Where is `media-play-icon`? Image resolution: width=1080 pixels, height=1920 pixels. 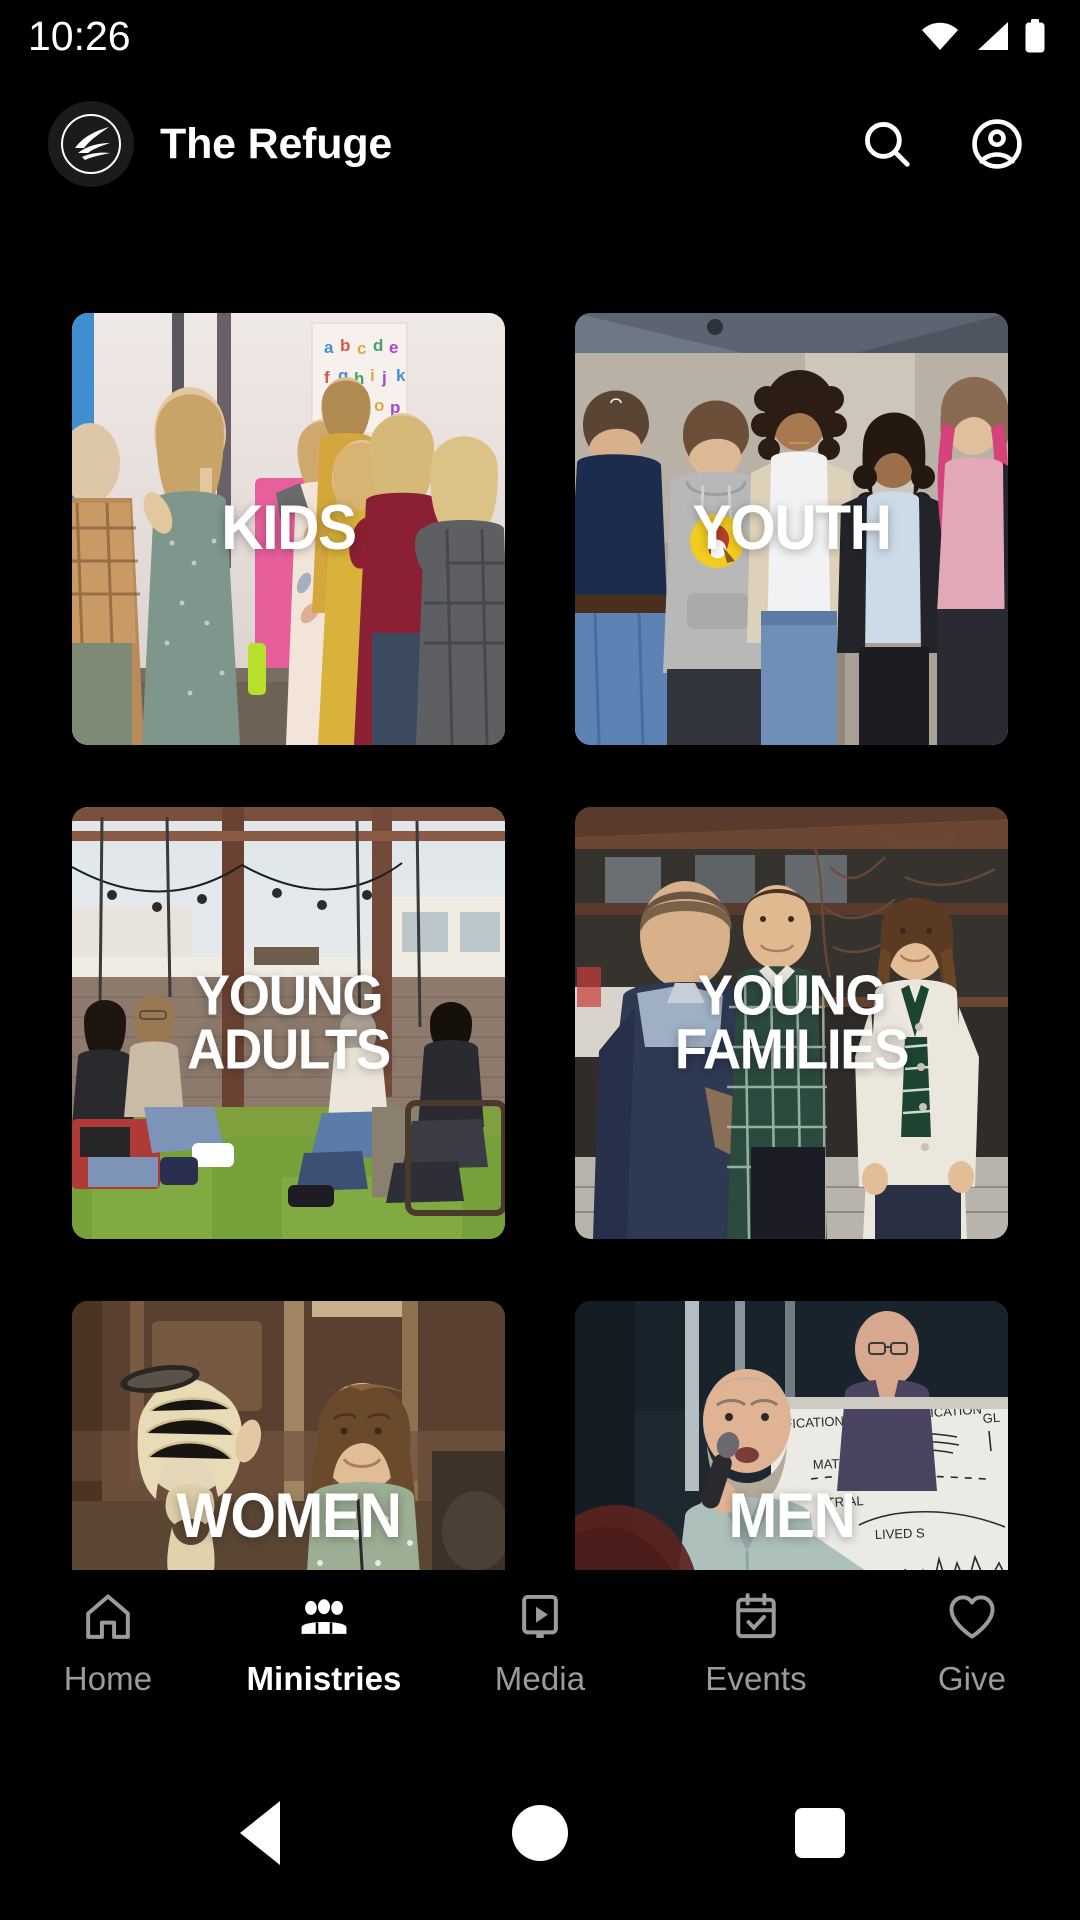
media-play-icon is located at coordinates (540, 1617).